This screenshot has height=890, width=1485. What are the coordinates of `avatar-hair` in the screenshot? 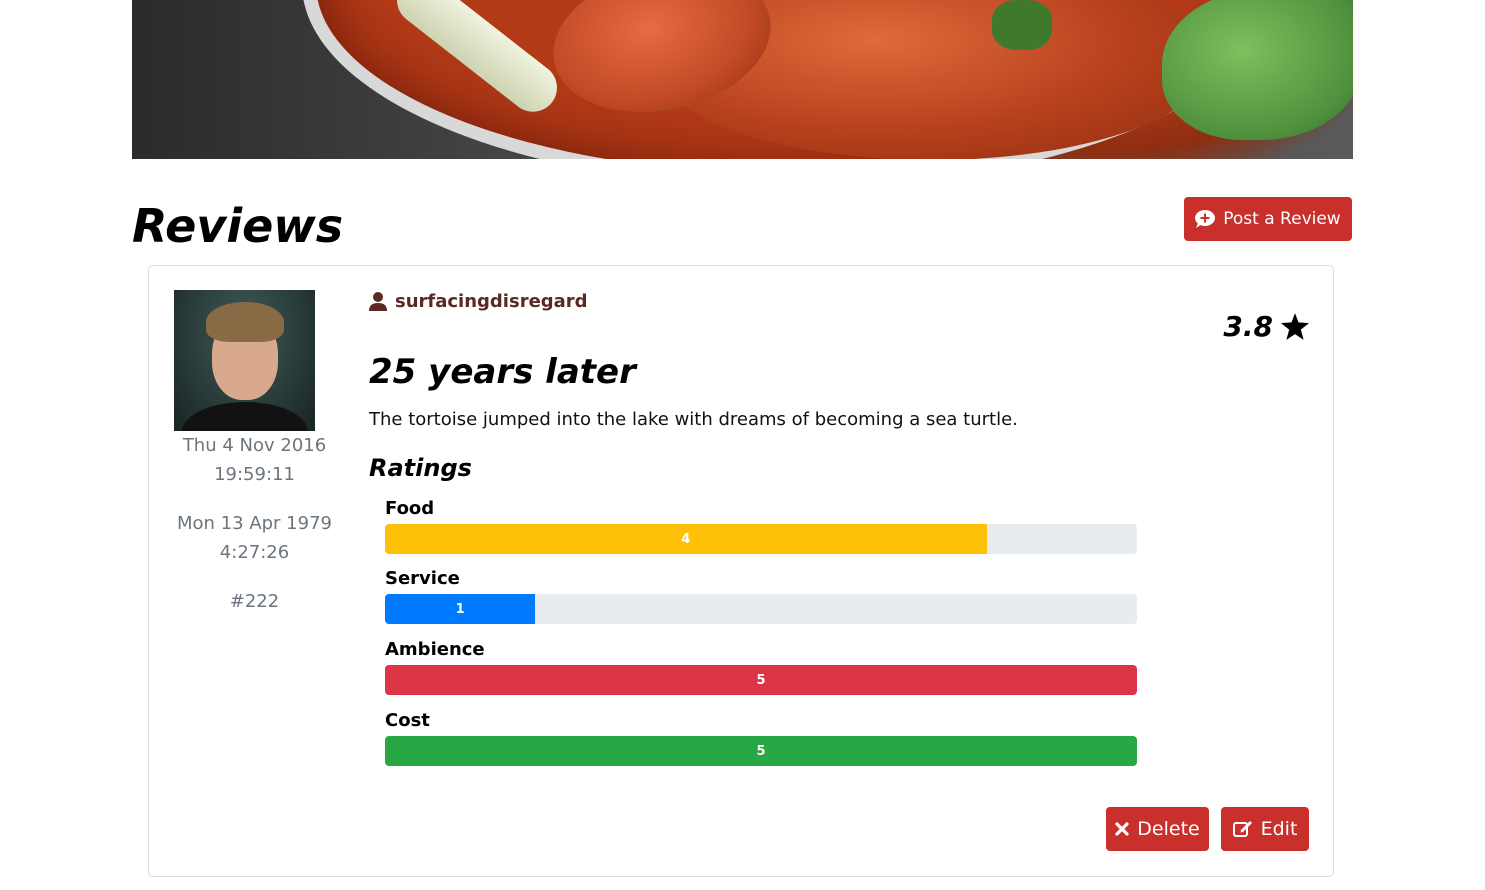 It's located at (245, 322).